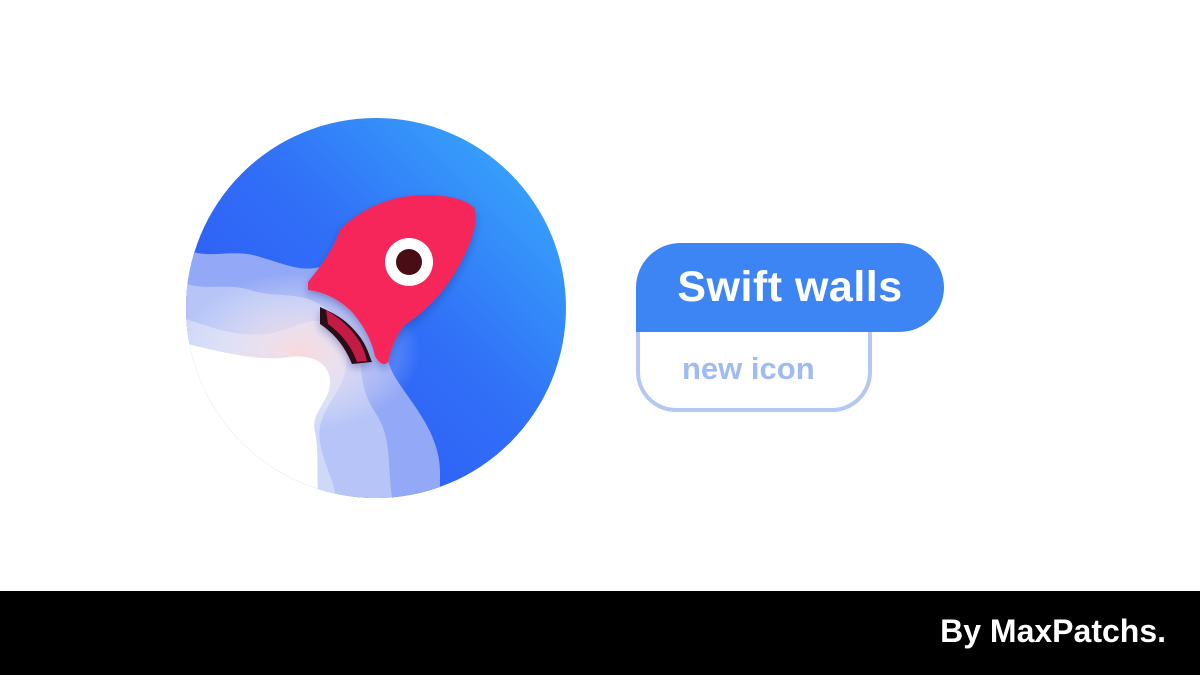 Image resolution: width=1200 pixels, height=675 pixels. Describe the element at coordinates (258, 420) in the screenshot. I see `smoke-white` at that location.